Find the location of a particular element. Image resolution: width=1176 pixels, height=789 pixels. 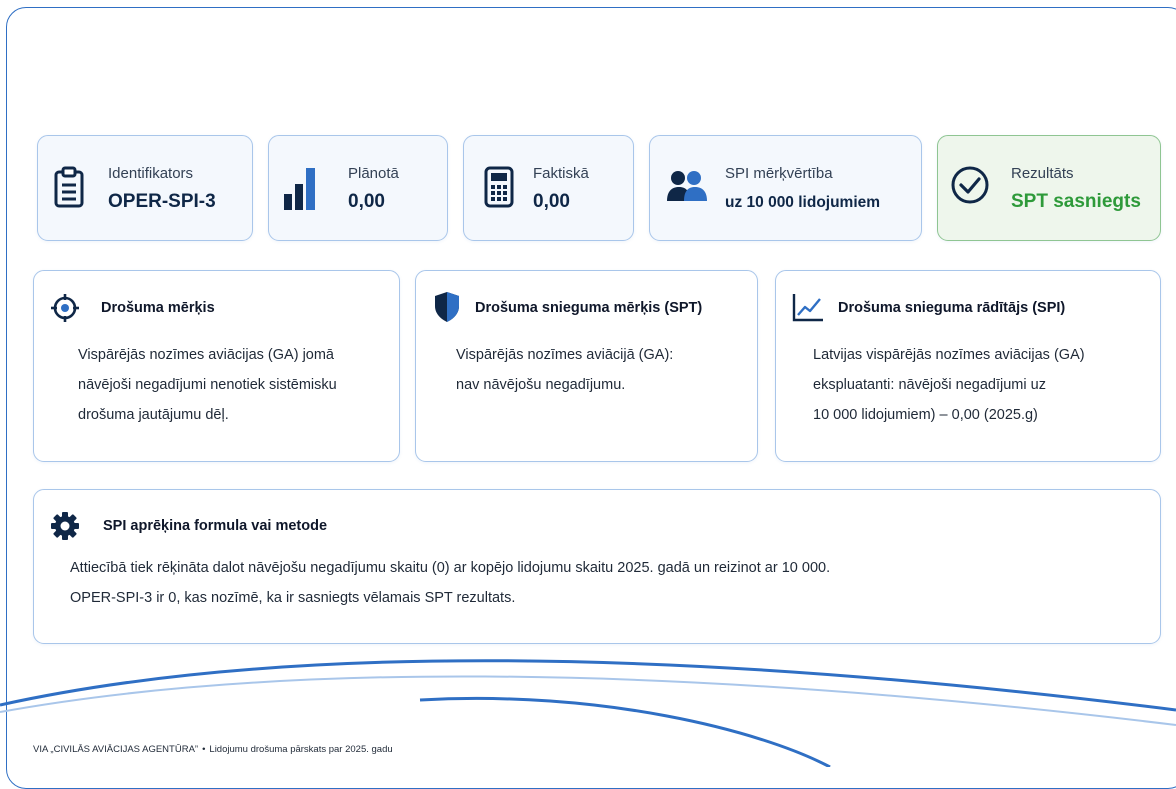

decorative-wave is located at coordinates (588, 713).